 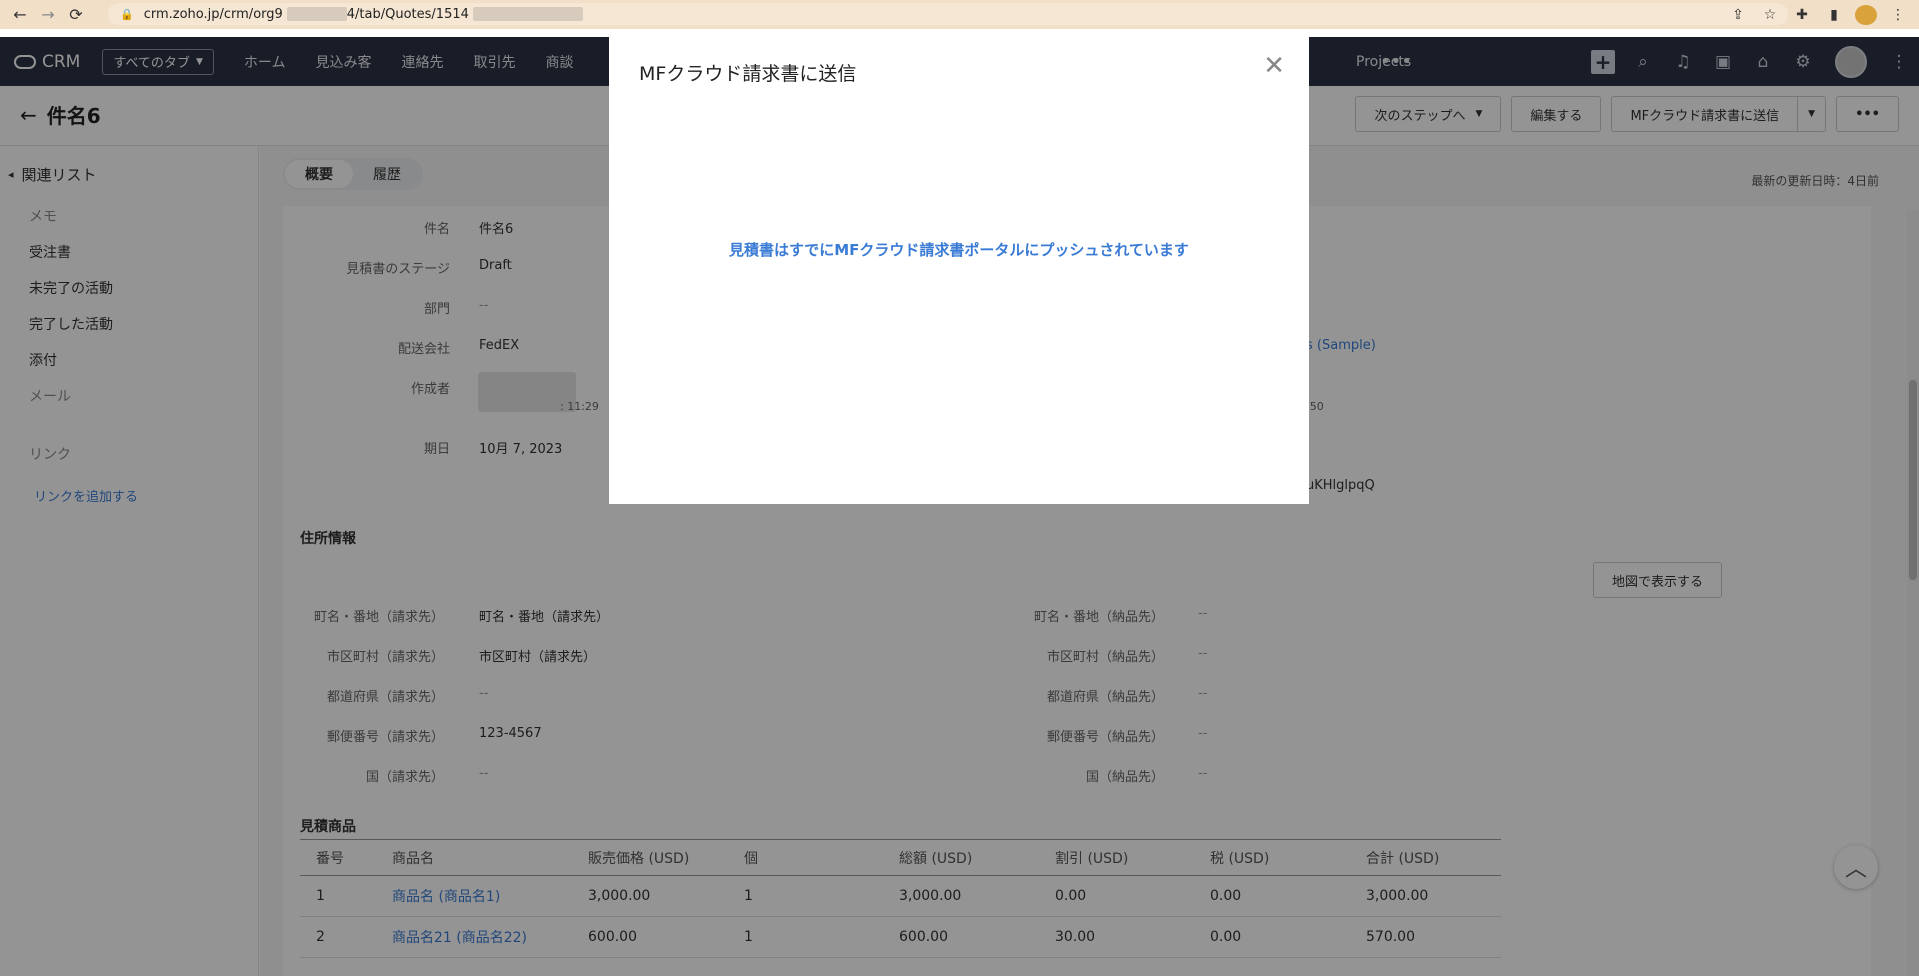 I want to click on modal-message: 見積書はすでにMFクラウド請求書ポータルにプッシュされています, so click(x=959, y=250).